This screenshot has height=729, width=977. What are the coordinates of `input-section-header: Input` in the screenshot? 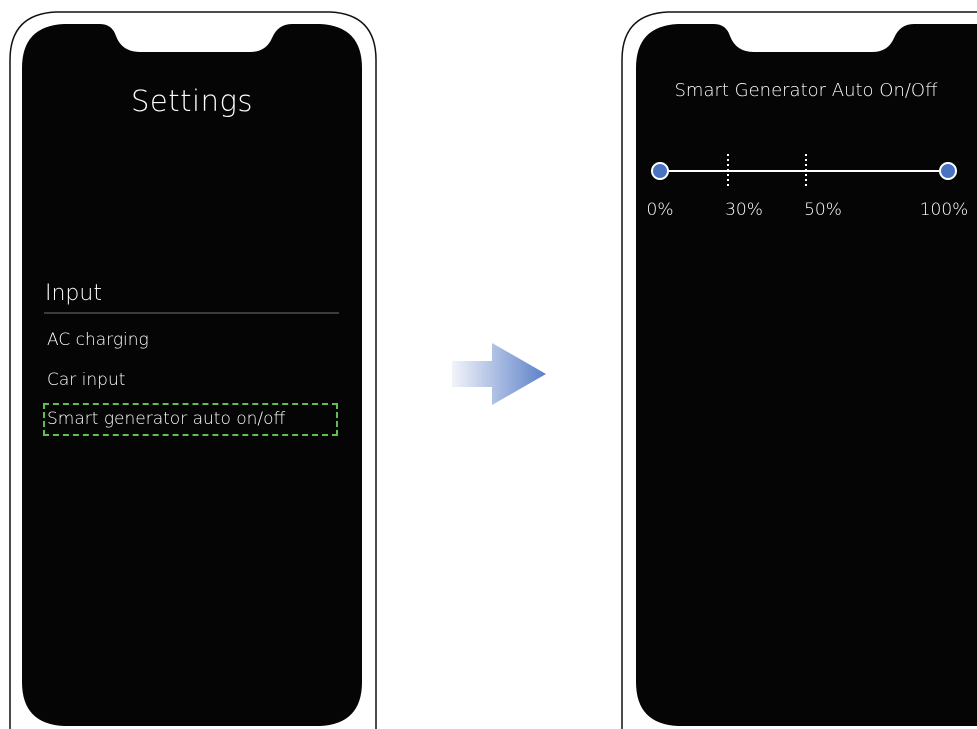 It's located at (73, 293).